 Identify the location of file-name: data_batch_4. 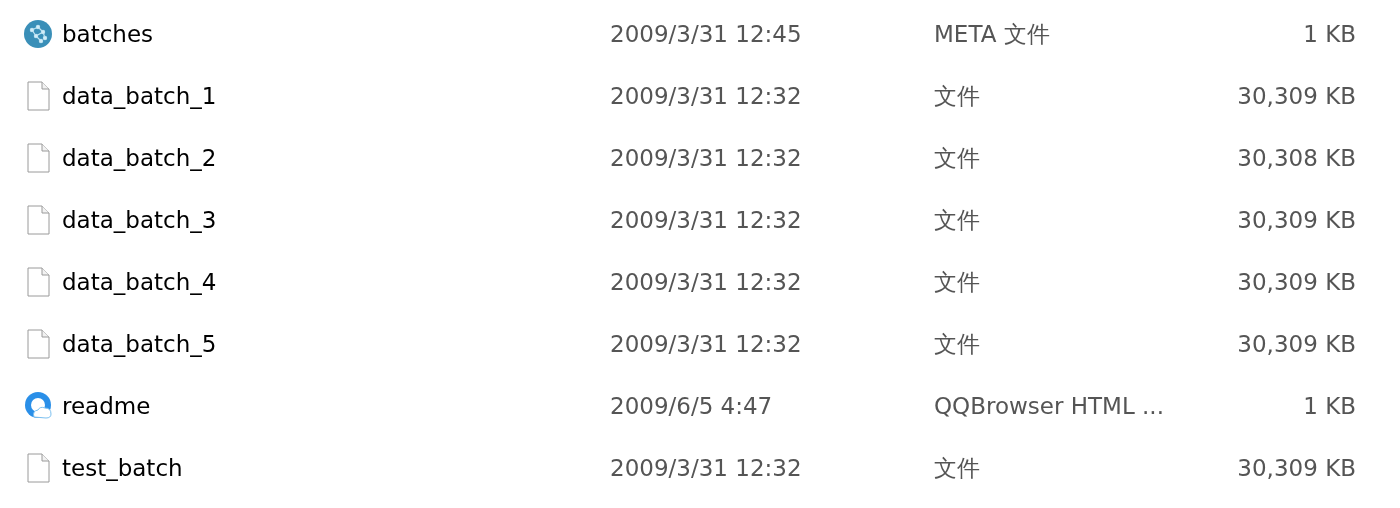
(139, 282).